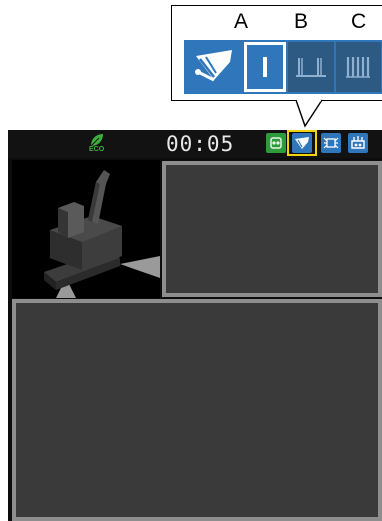 The height and width of the screenshot is (521, 382). Describe the element at coordinates (200, 144) in the screenshot. I see `clock-display: 00:05` at that location.